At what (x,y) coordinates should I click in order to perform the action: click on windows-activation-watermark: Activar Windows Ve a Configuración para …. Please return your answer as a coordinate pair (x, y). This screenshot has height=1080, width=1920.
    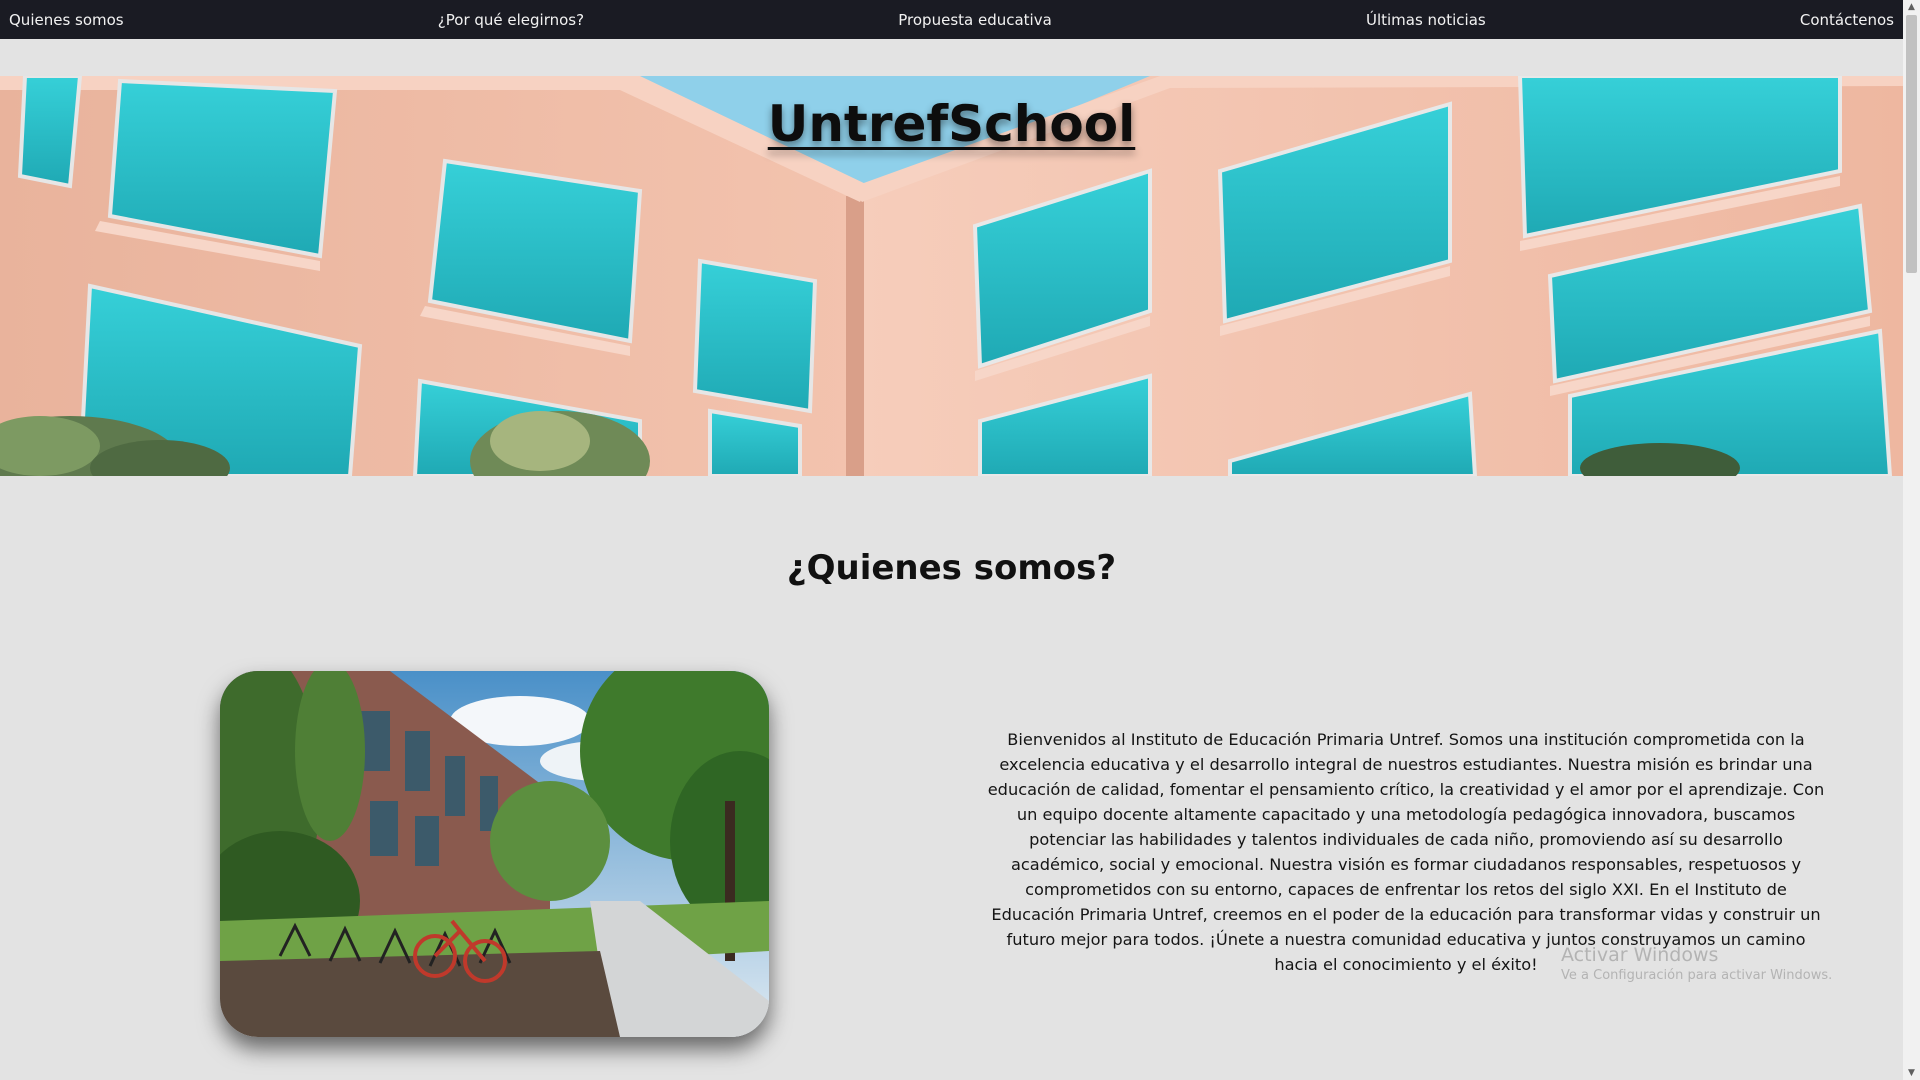
    Looking at the image, I should click on (1696, 963).